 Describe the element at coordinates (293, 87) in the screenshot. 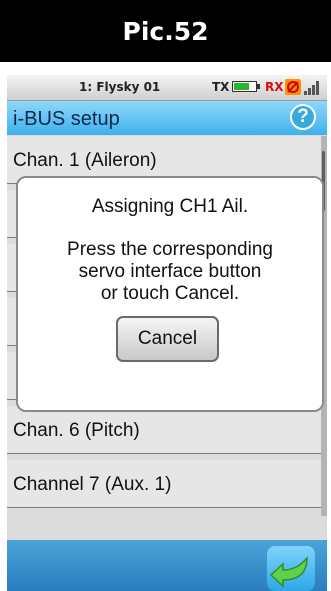

I see `rx-no-signal-icon` at that location.